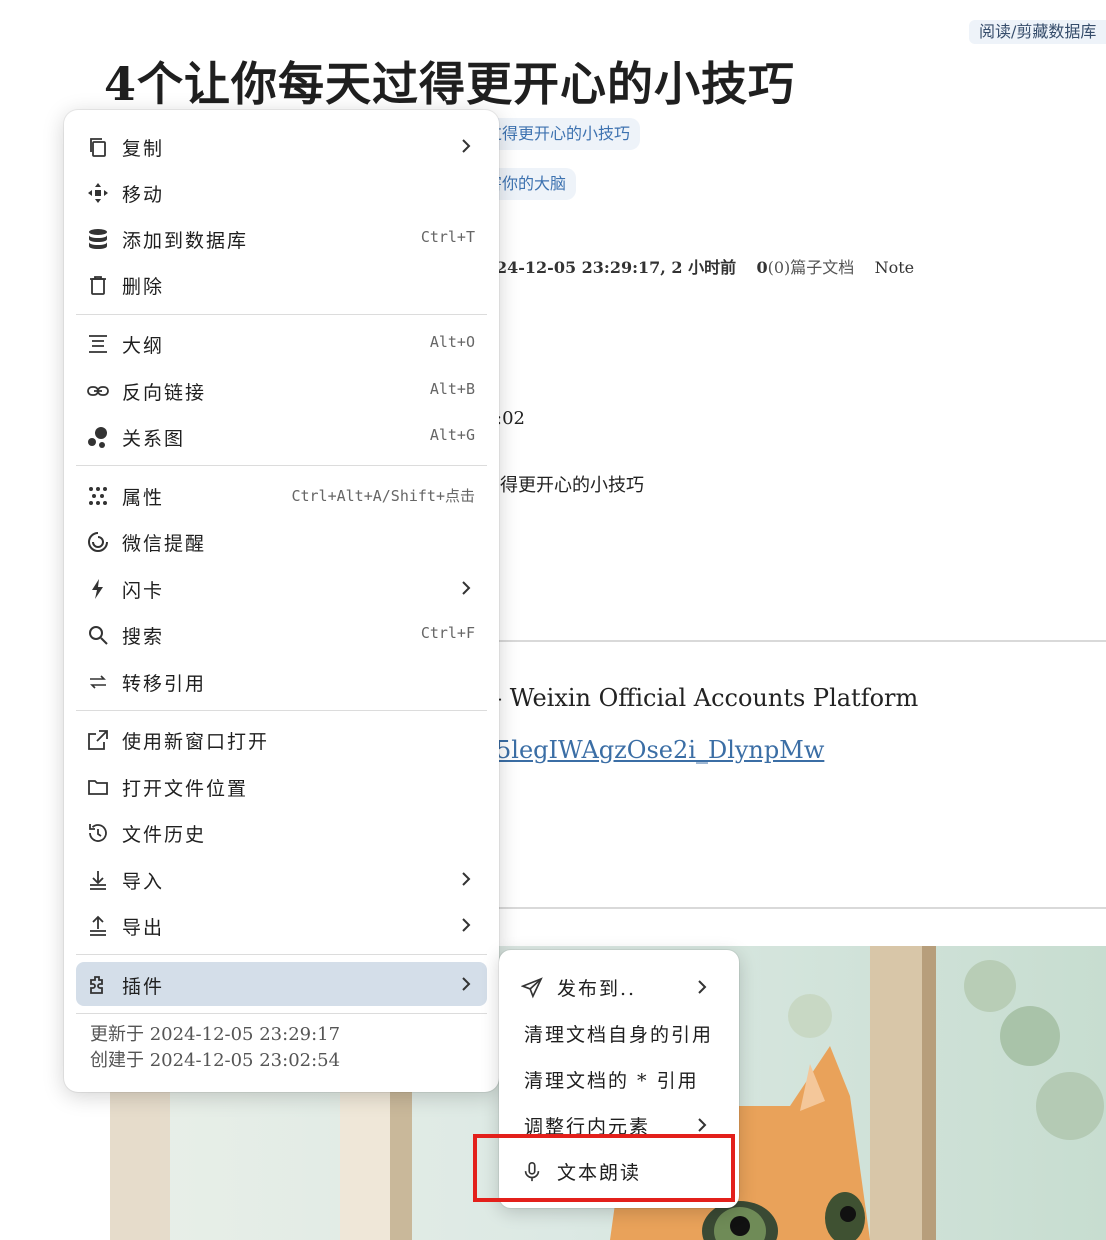 The height and width of the screenshot is (1240, 1106). What do you see at coordinates (143, 498) in the screenshot?
I see `menu-item-attributes-label: 属性` at bounding box center [143, 498].